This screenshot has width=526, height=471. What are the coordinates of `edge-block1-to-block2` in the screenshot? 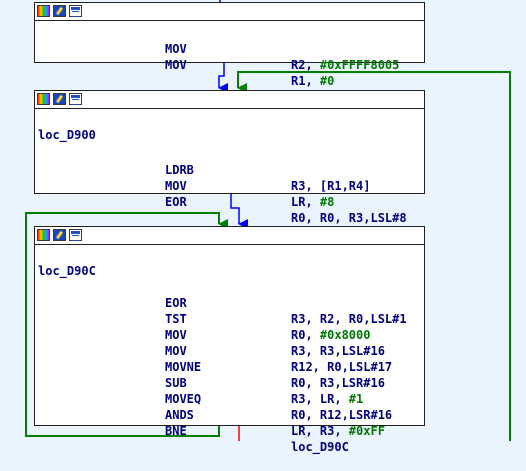 It's located at (223, 78).